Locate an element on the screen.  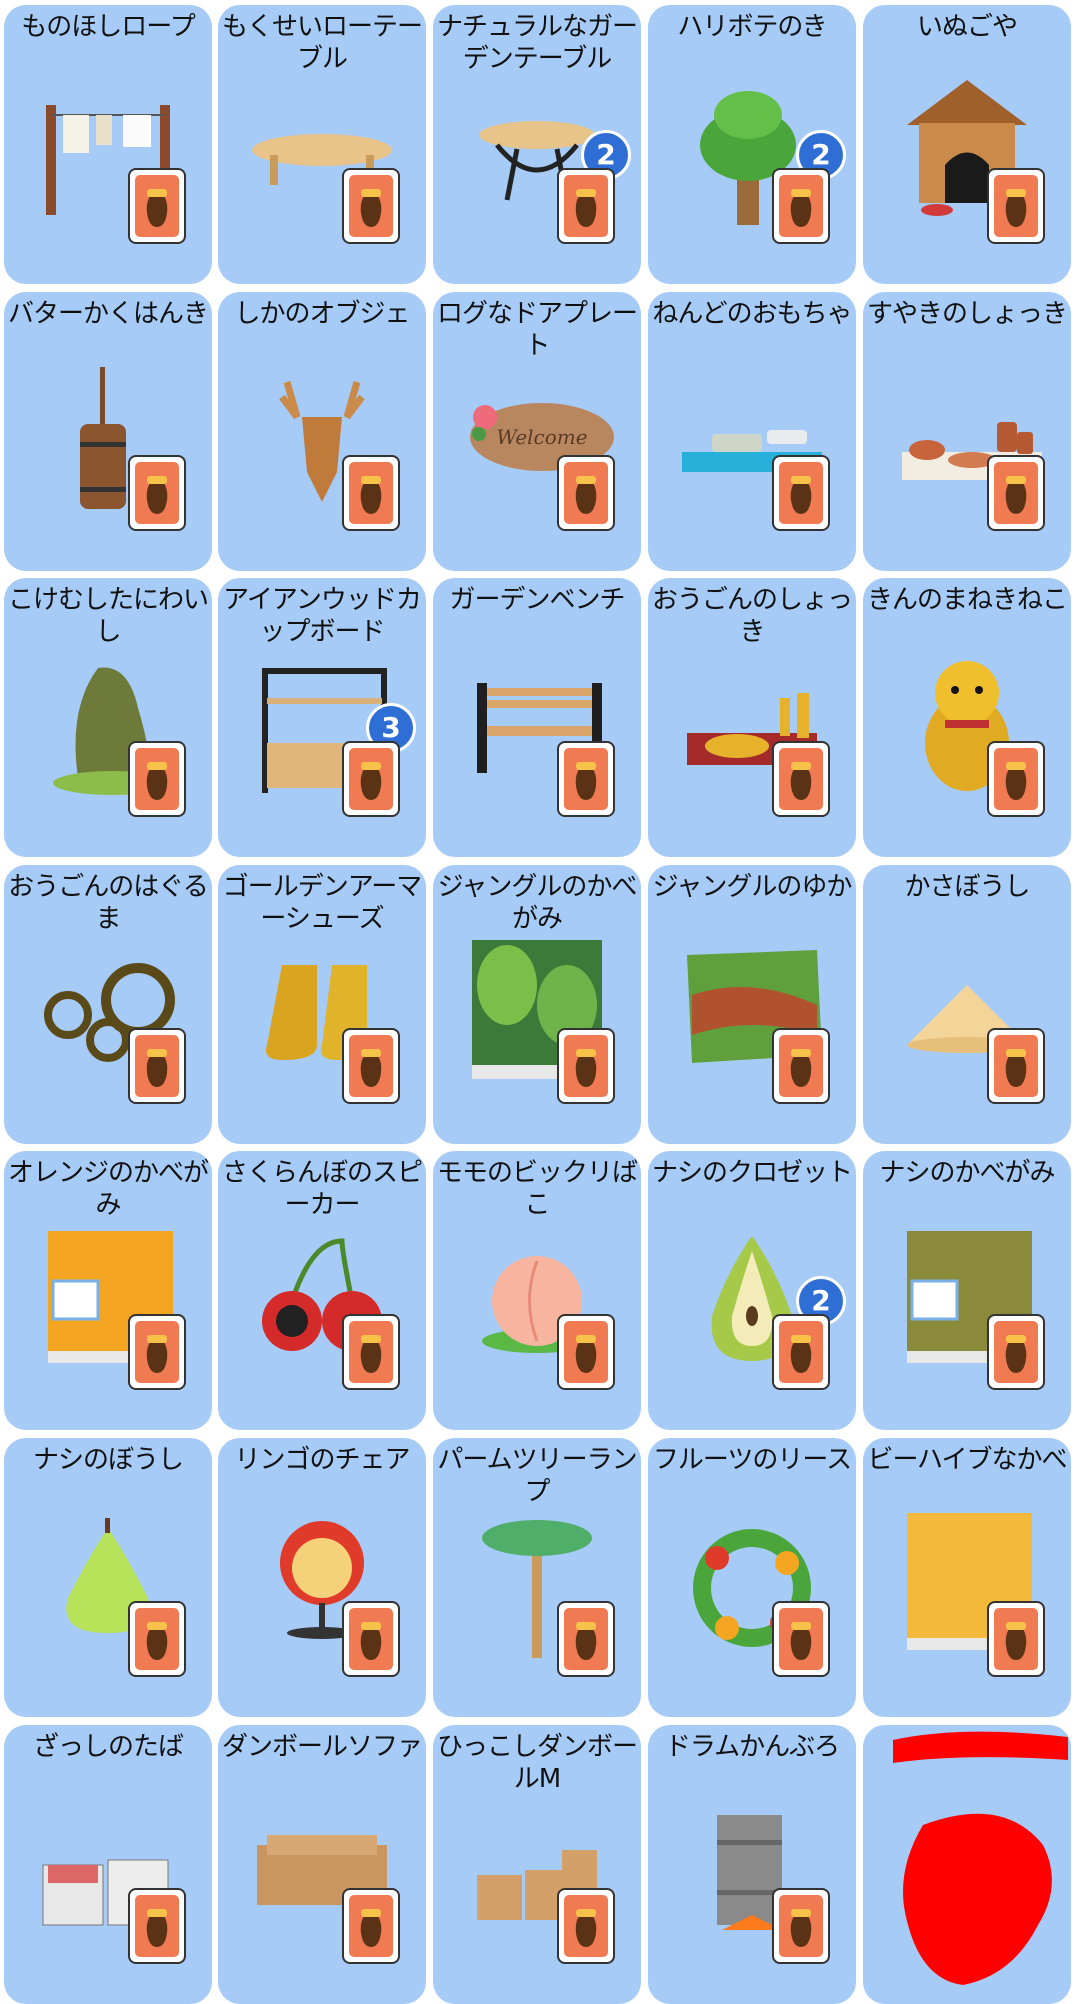
item-name: ナチュラルなガーデンテーブル is located at coordinates (537, 43).